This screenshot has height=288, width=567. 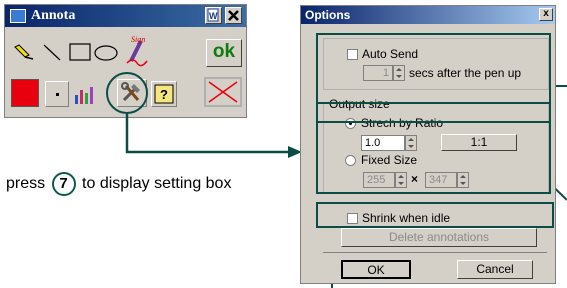 I want to click on instruction-suffix: to display setting box, so click(x=157, y=184).